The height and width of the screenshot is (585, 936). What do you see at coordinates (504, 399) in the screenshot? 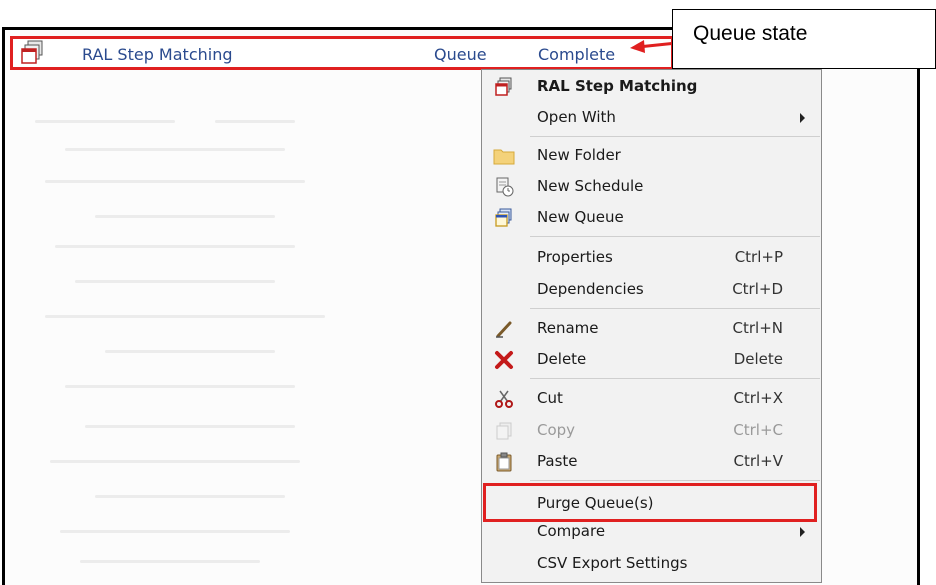
I see `scissors-icon` at bounding box center [504, 399].